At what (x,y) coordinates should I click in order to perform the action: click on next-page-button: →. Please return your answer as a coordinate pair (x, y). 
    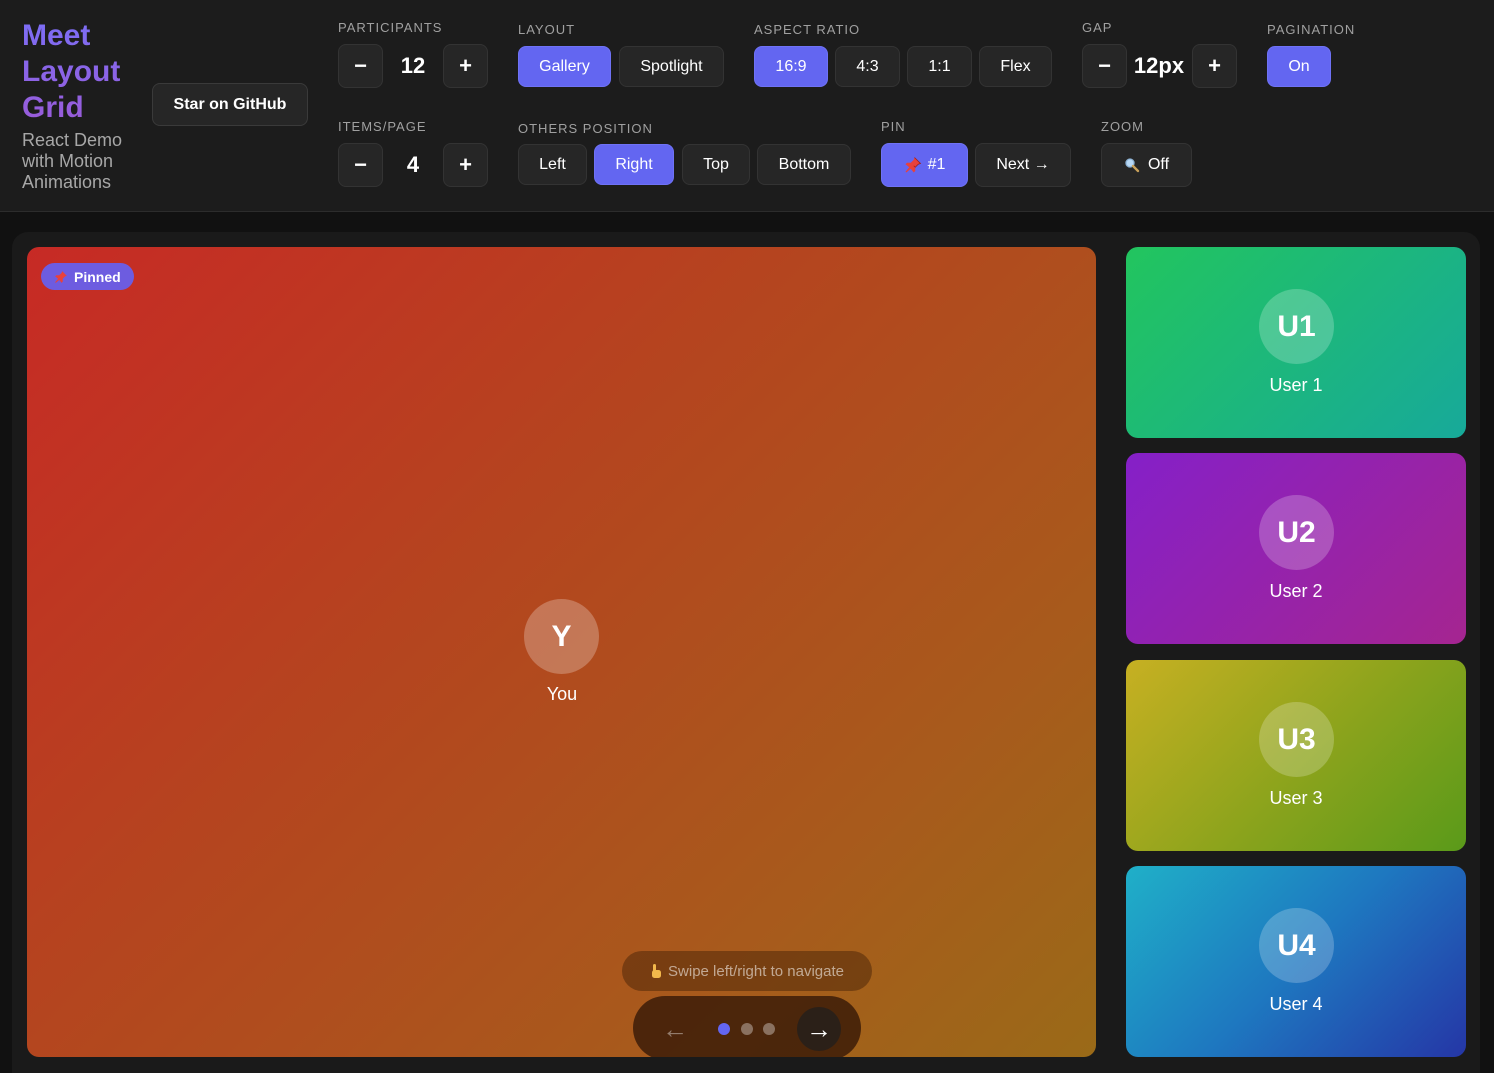
    Looking at the image, I should click on (819, 1029).